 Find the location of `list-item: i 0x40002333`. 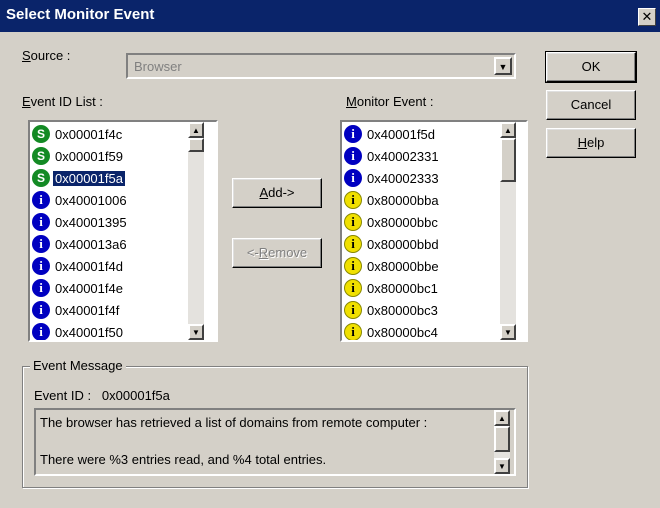

list-item: i 0x40002333 is located at coordinates (425, 178).